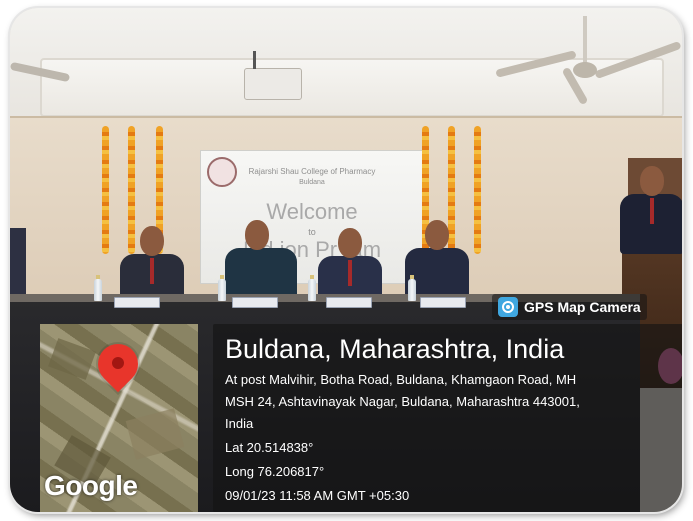 The image size is (693, 521). I want to click on location-title: Buldana, Maharashtra, India, so click(395, 349).